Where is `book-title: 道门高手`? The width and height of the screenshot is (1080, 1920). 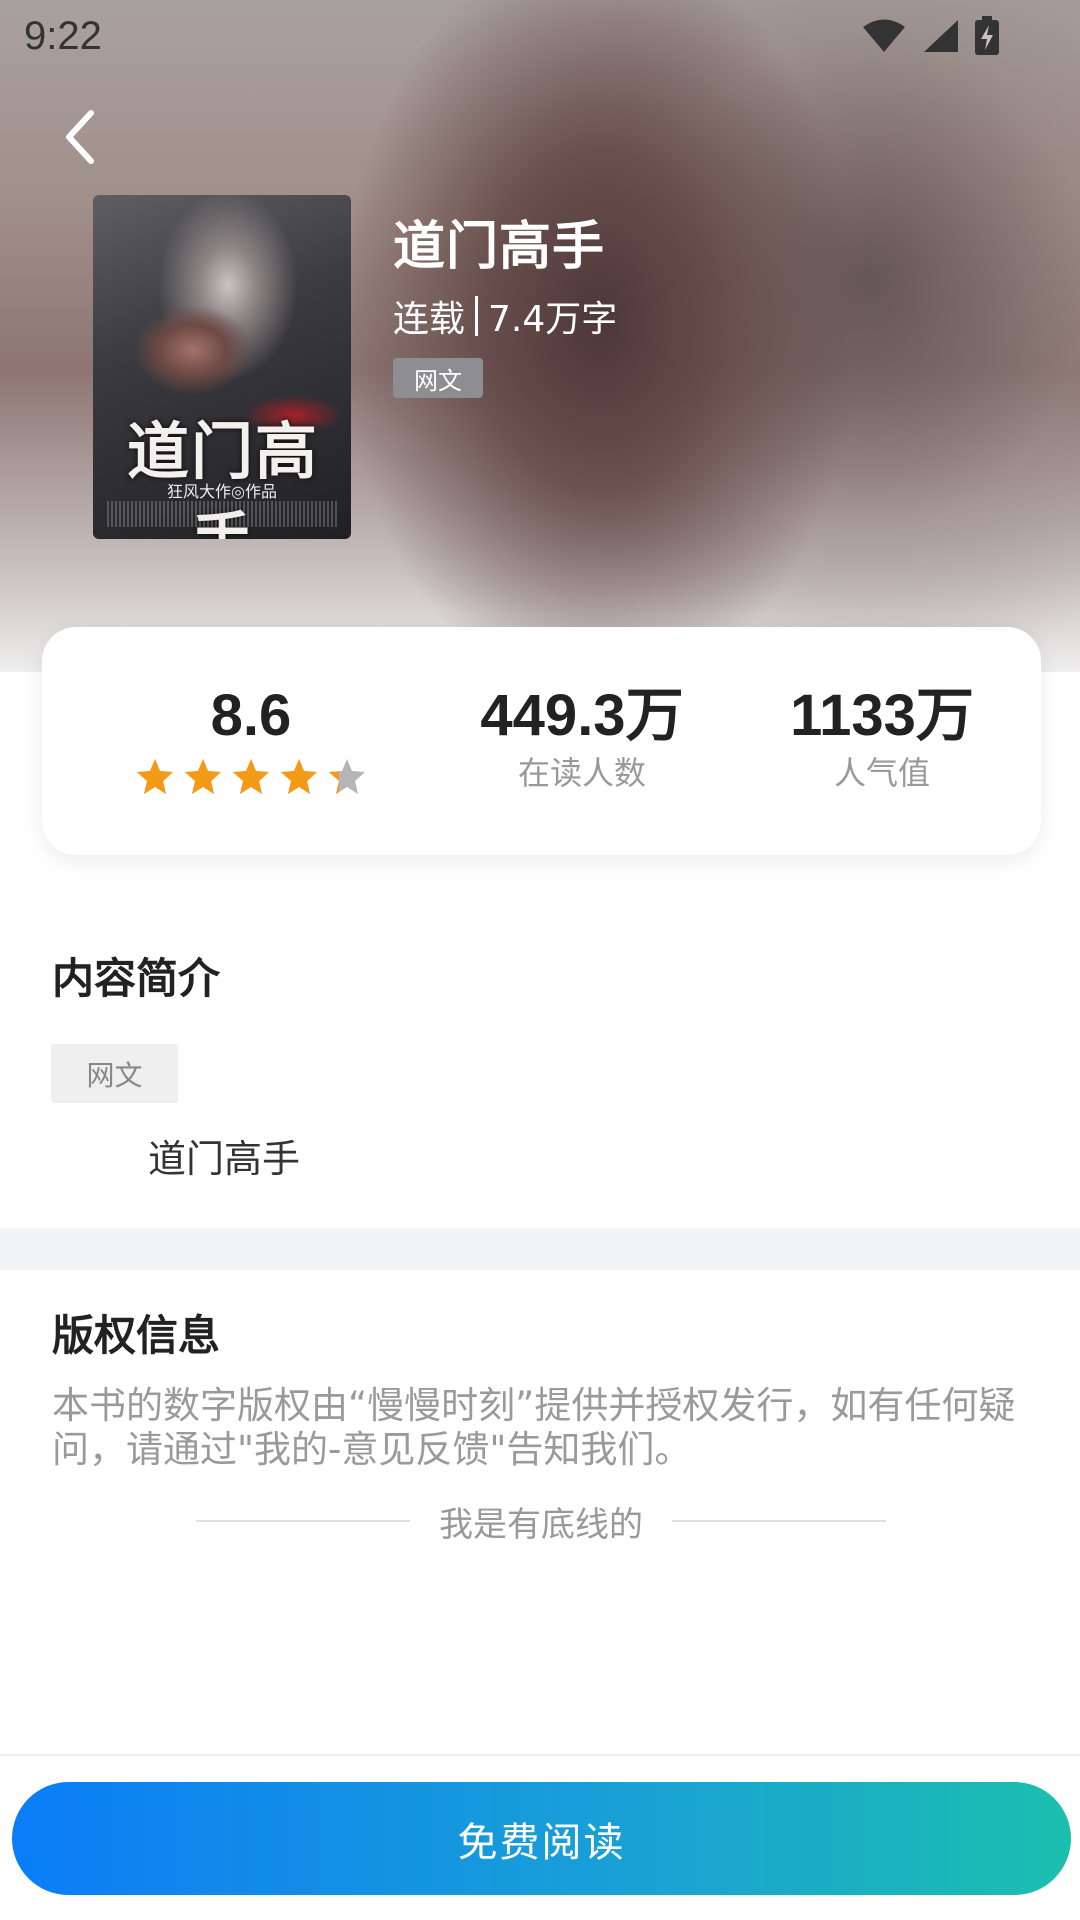
book-title: 道门高手 is located at coordinates (499, 247).